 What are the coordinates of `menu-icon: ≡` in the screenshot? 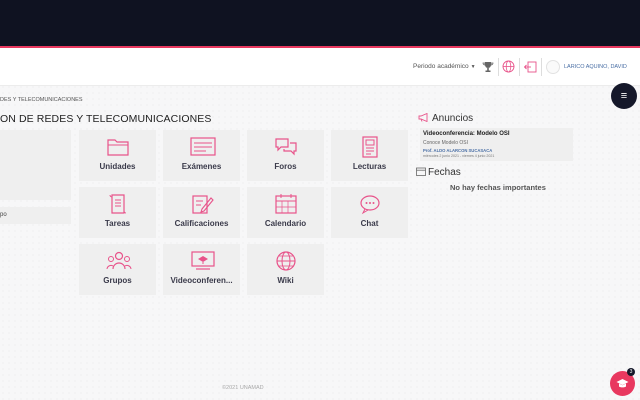 It's located at (624, 96).